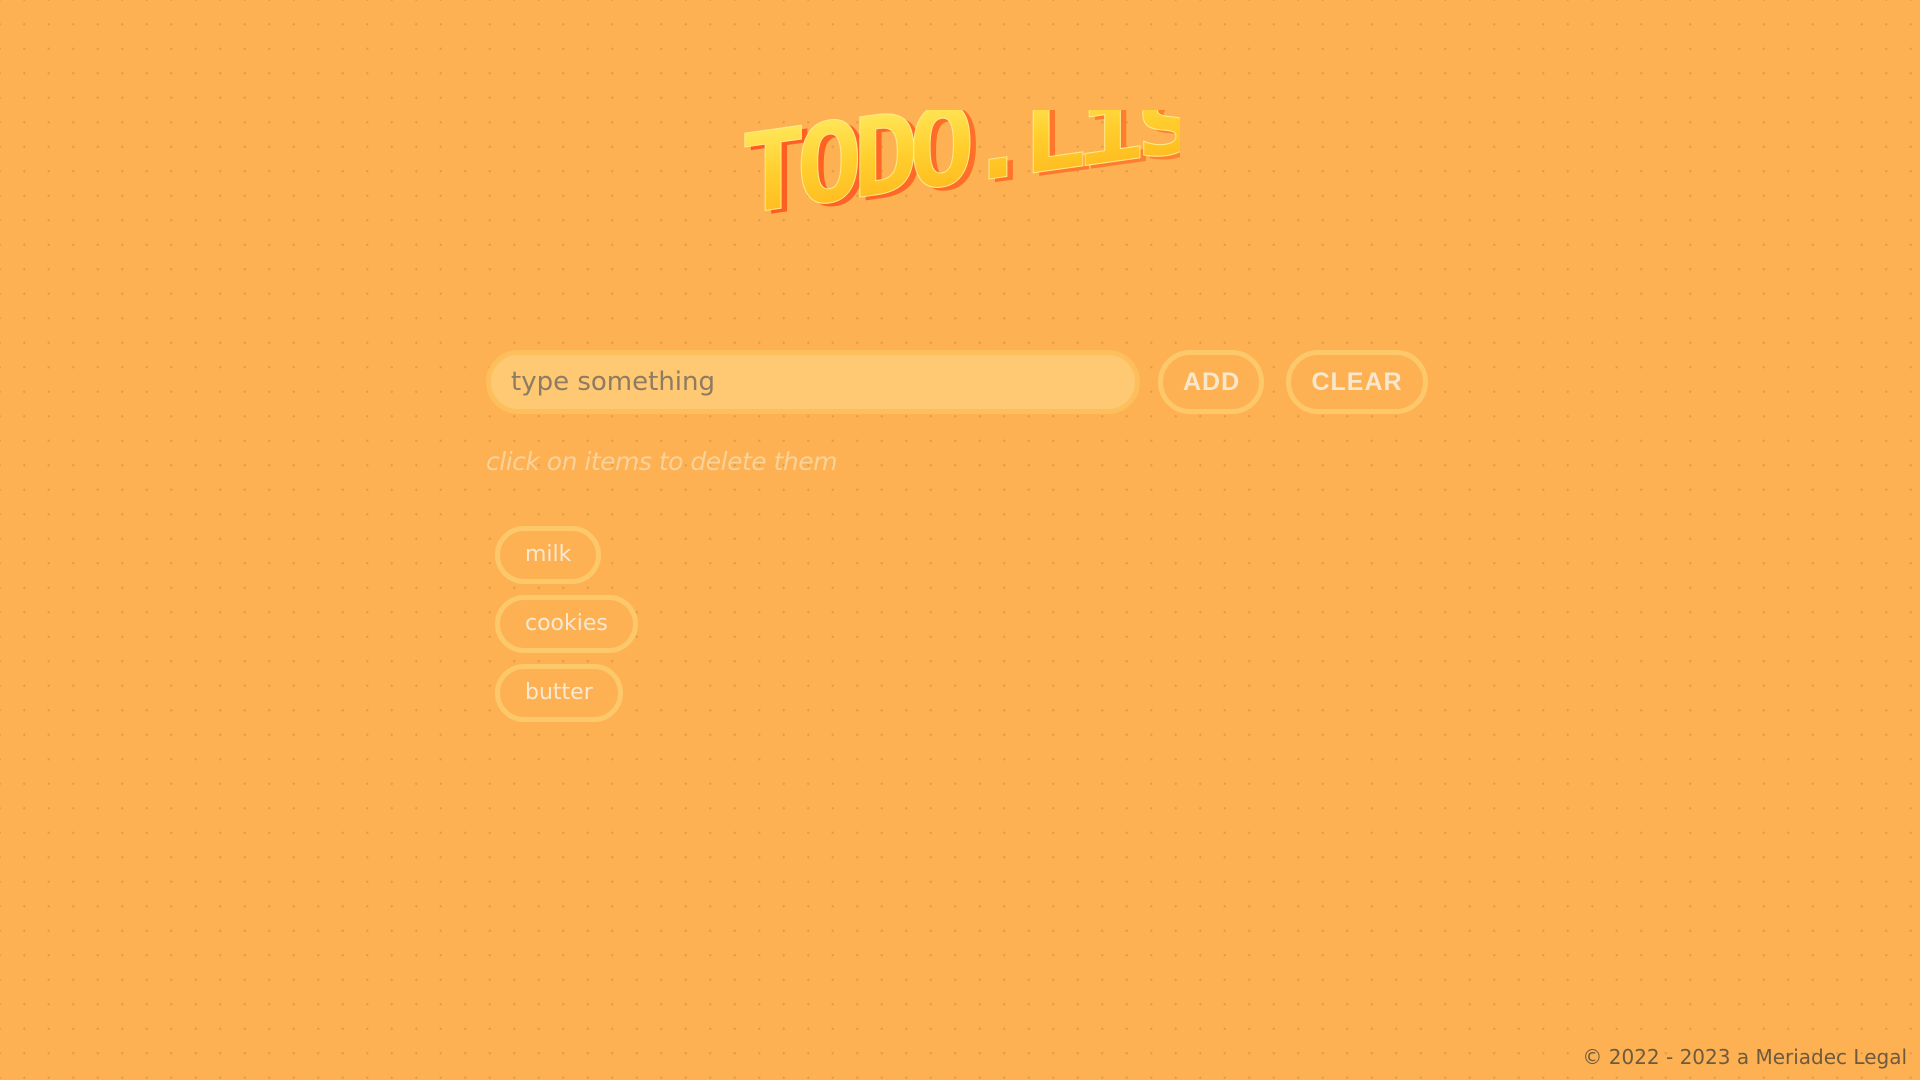  Describe the element at coordinates (1211, 382) in the screenshot. I see `add-button: ADD` at that location.